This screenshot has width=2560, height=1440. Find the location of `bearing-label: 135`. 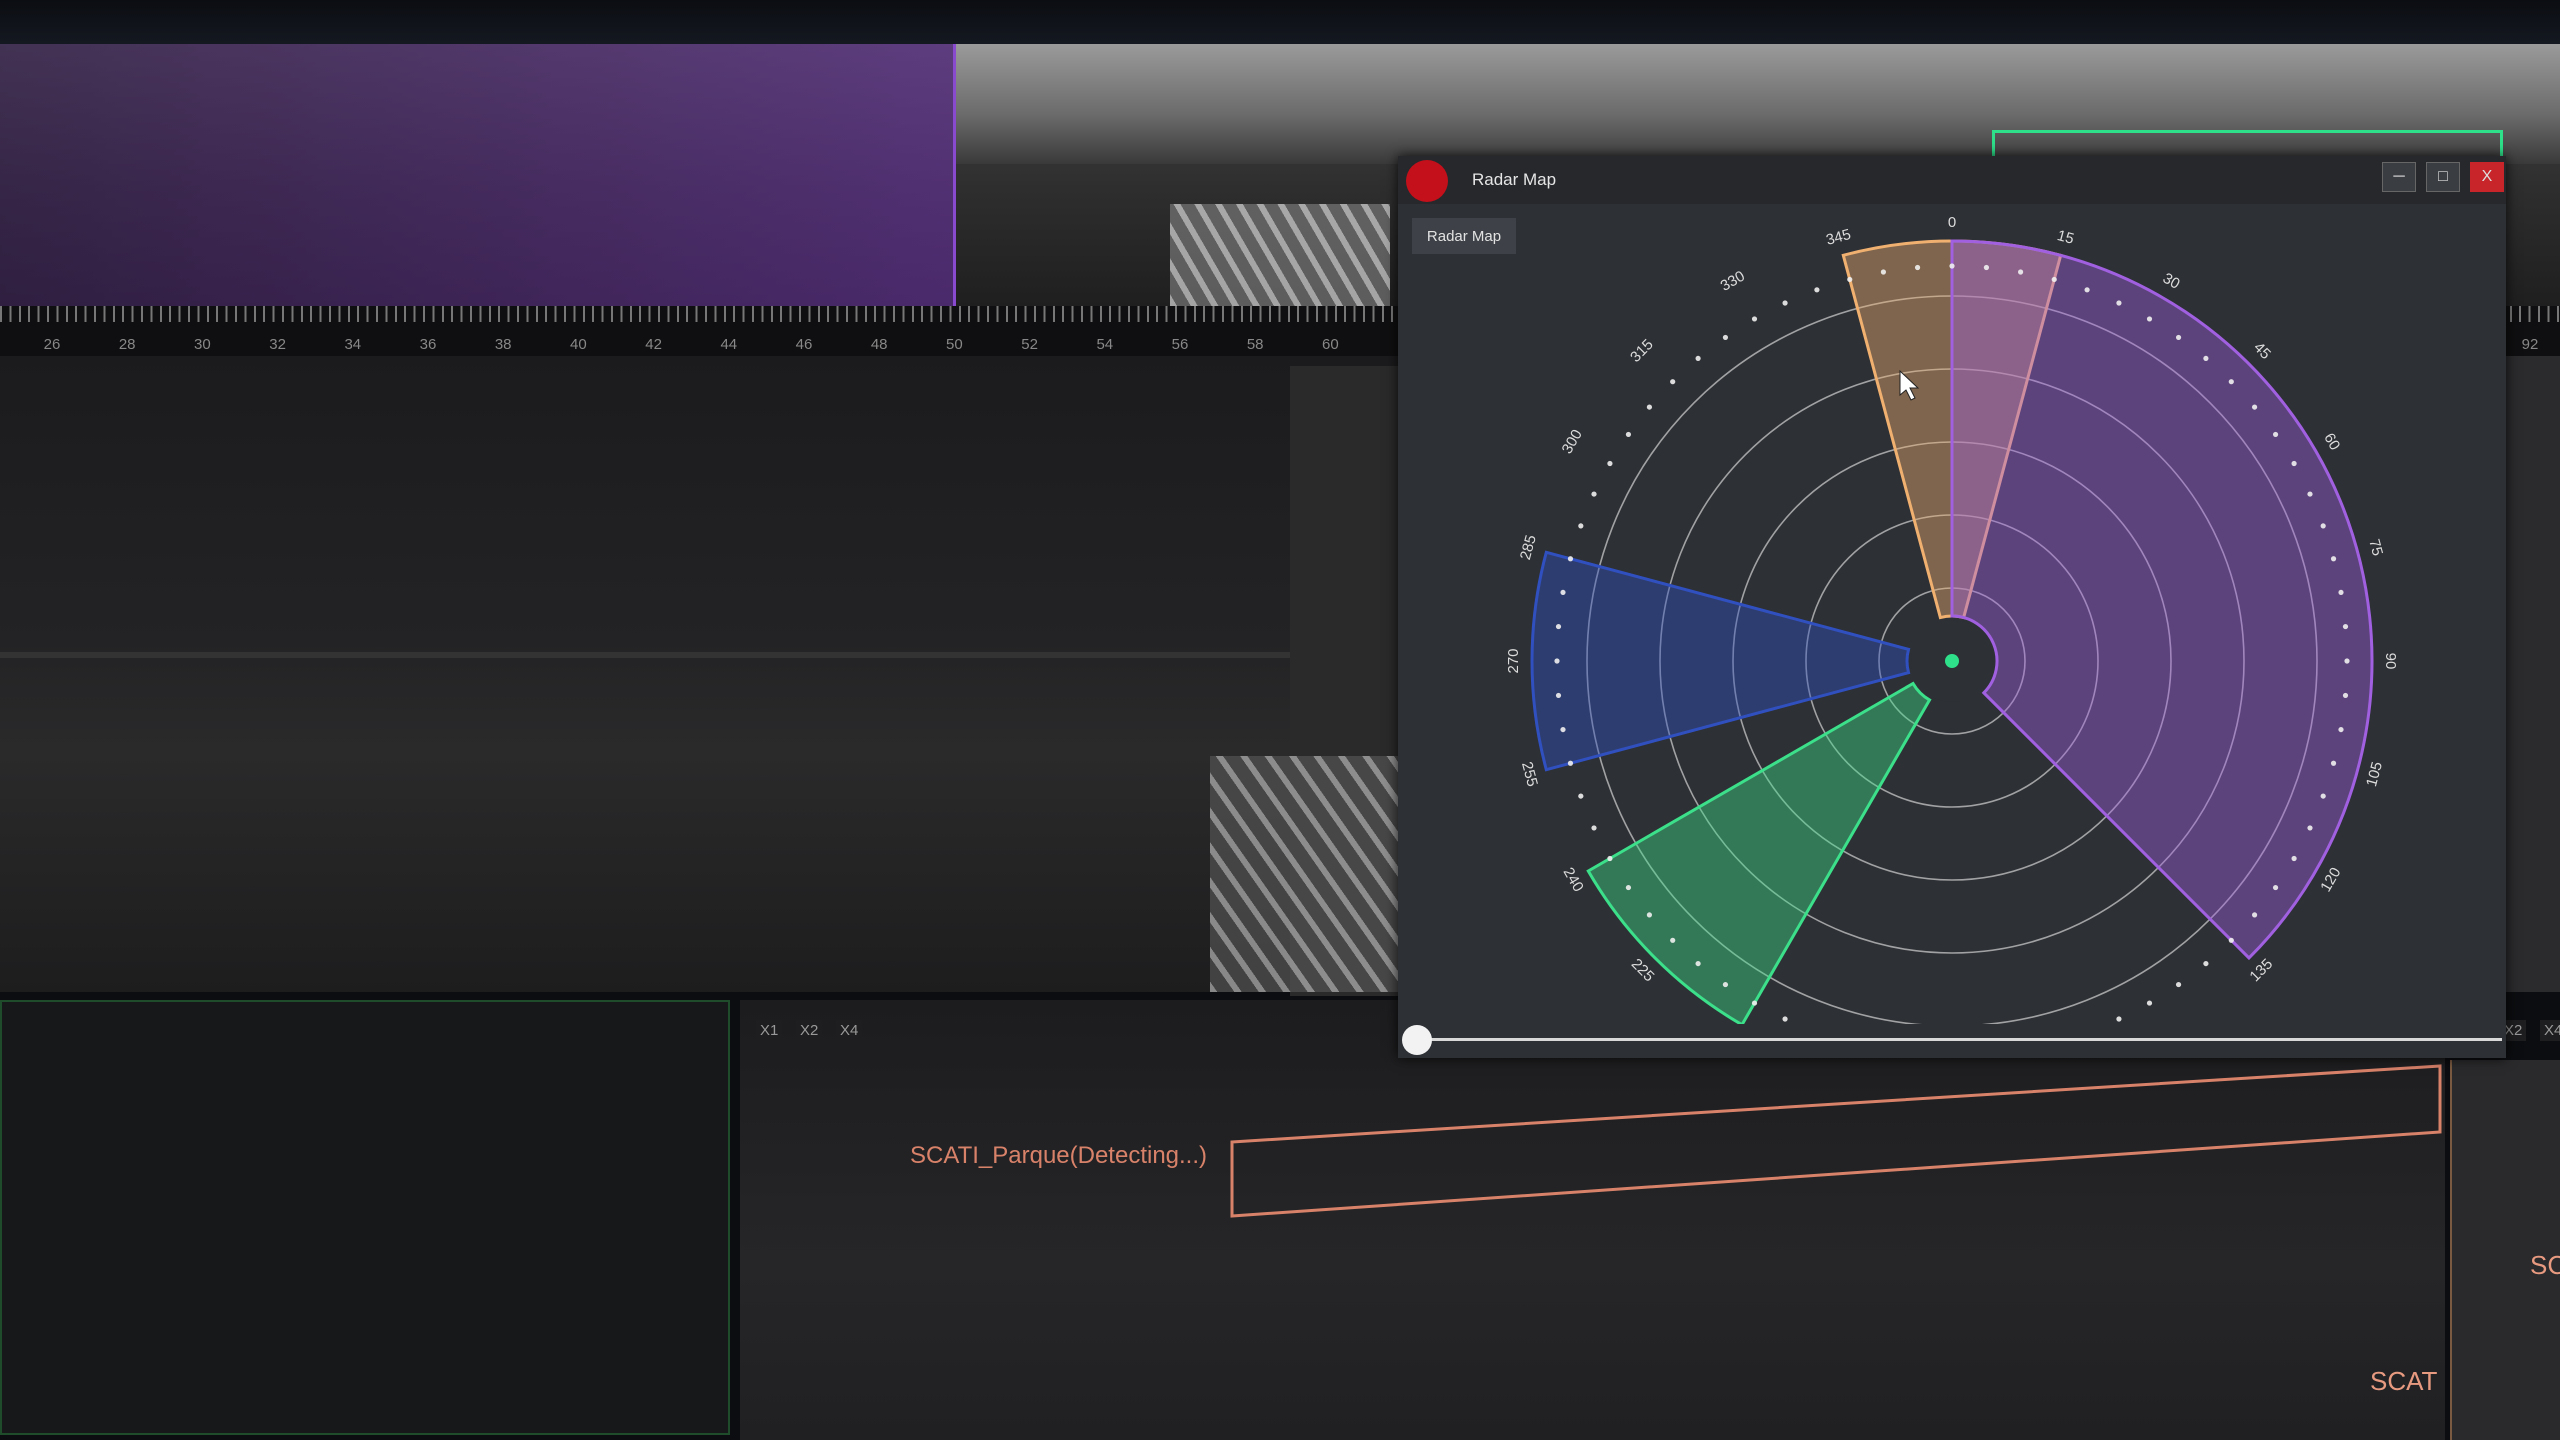

bearing-label: 135 is located at coordinates (2261, 970).